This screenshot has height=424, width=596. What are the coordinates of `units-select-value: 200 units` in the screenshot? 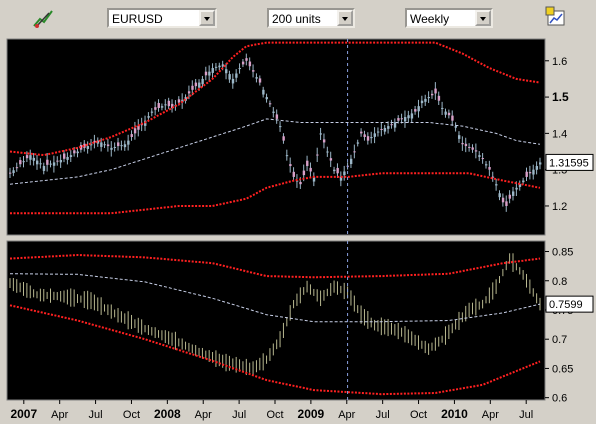 It's located at (296, 19).